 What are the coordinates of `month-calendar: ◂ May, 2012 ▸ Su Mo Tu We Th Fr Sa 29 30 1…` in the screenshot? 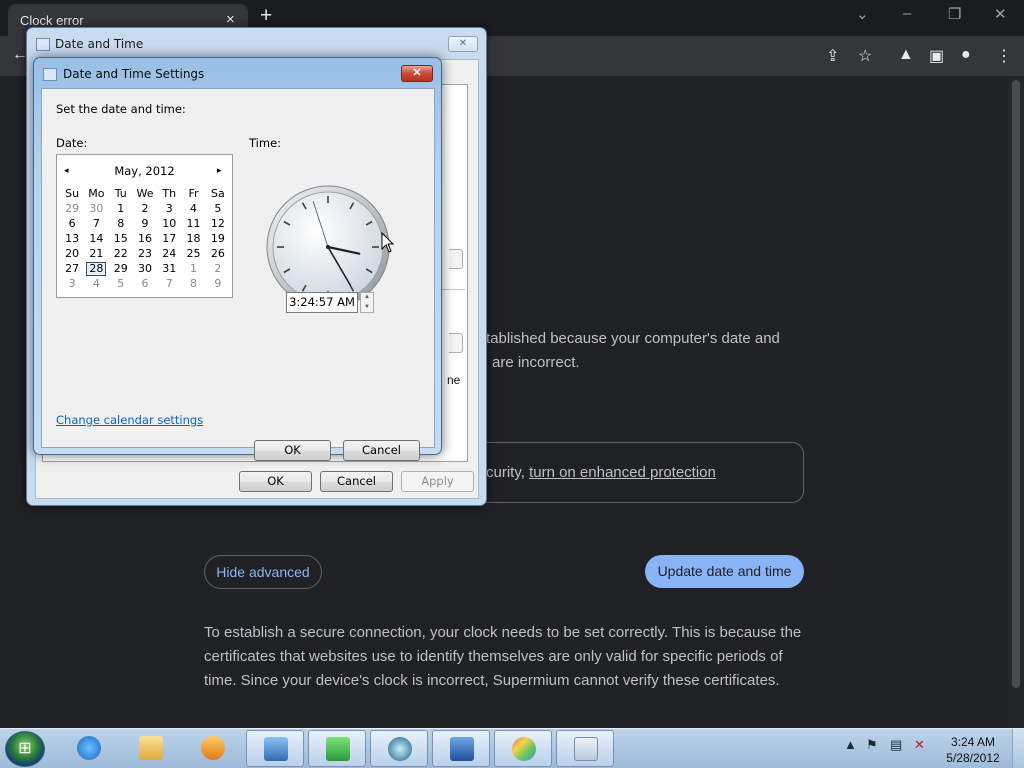 It's located at (144, 226).